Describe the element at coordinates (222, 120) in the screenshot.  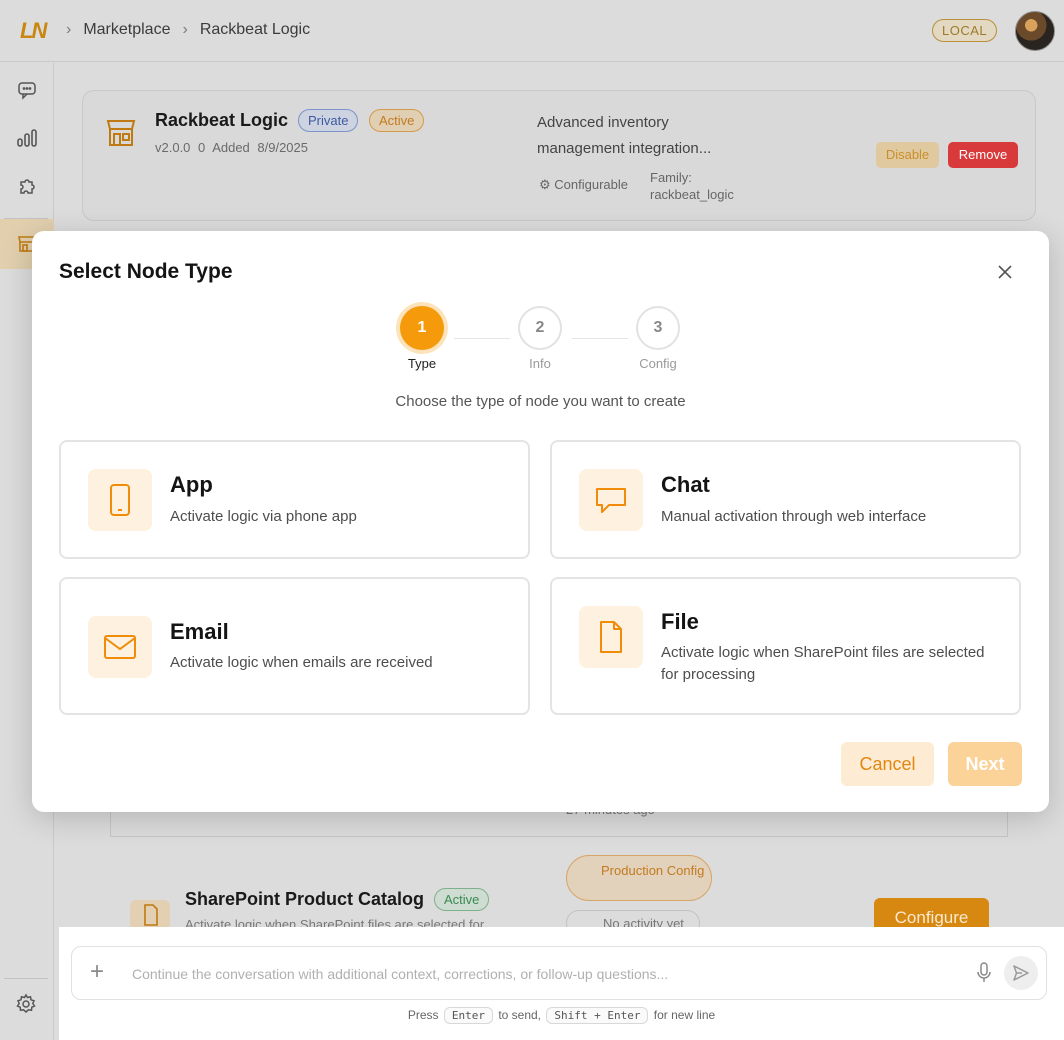
I see `logic-title: Rackbeat Logic` at that location.